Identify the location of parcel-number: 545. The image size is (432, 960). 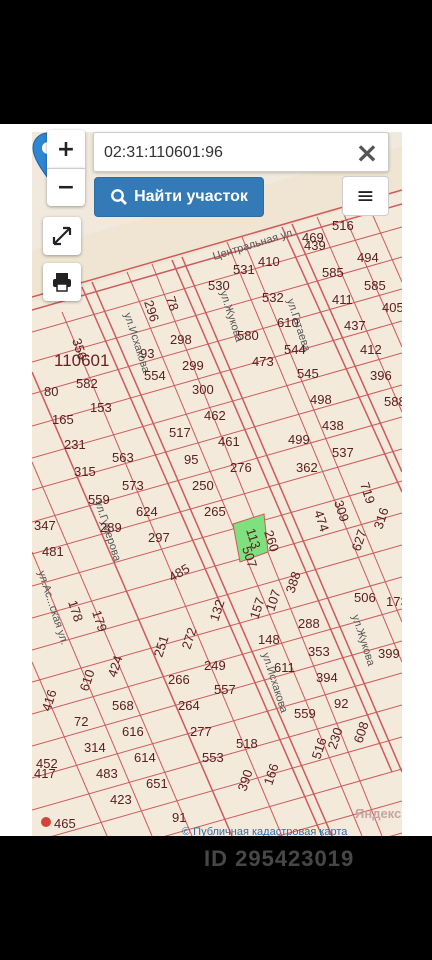
(308, 373).